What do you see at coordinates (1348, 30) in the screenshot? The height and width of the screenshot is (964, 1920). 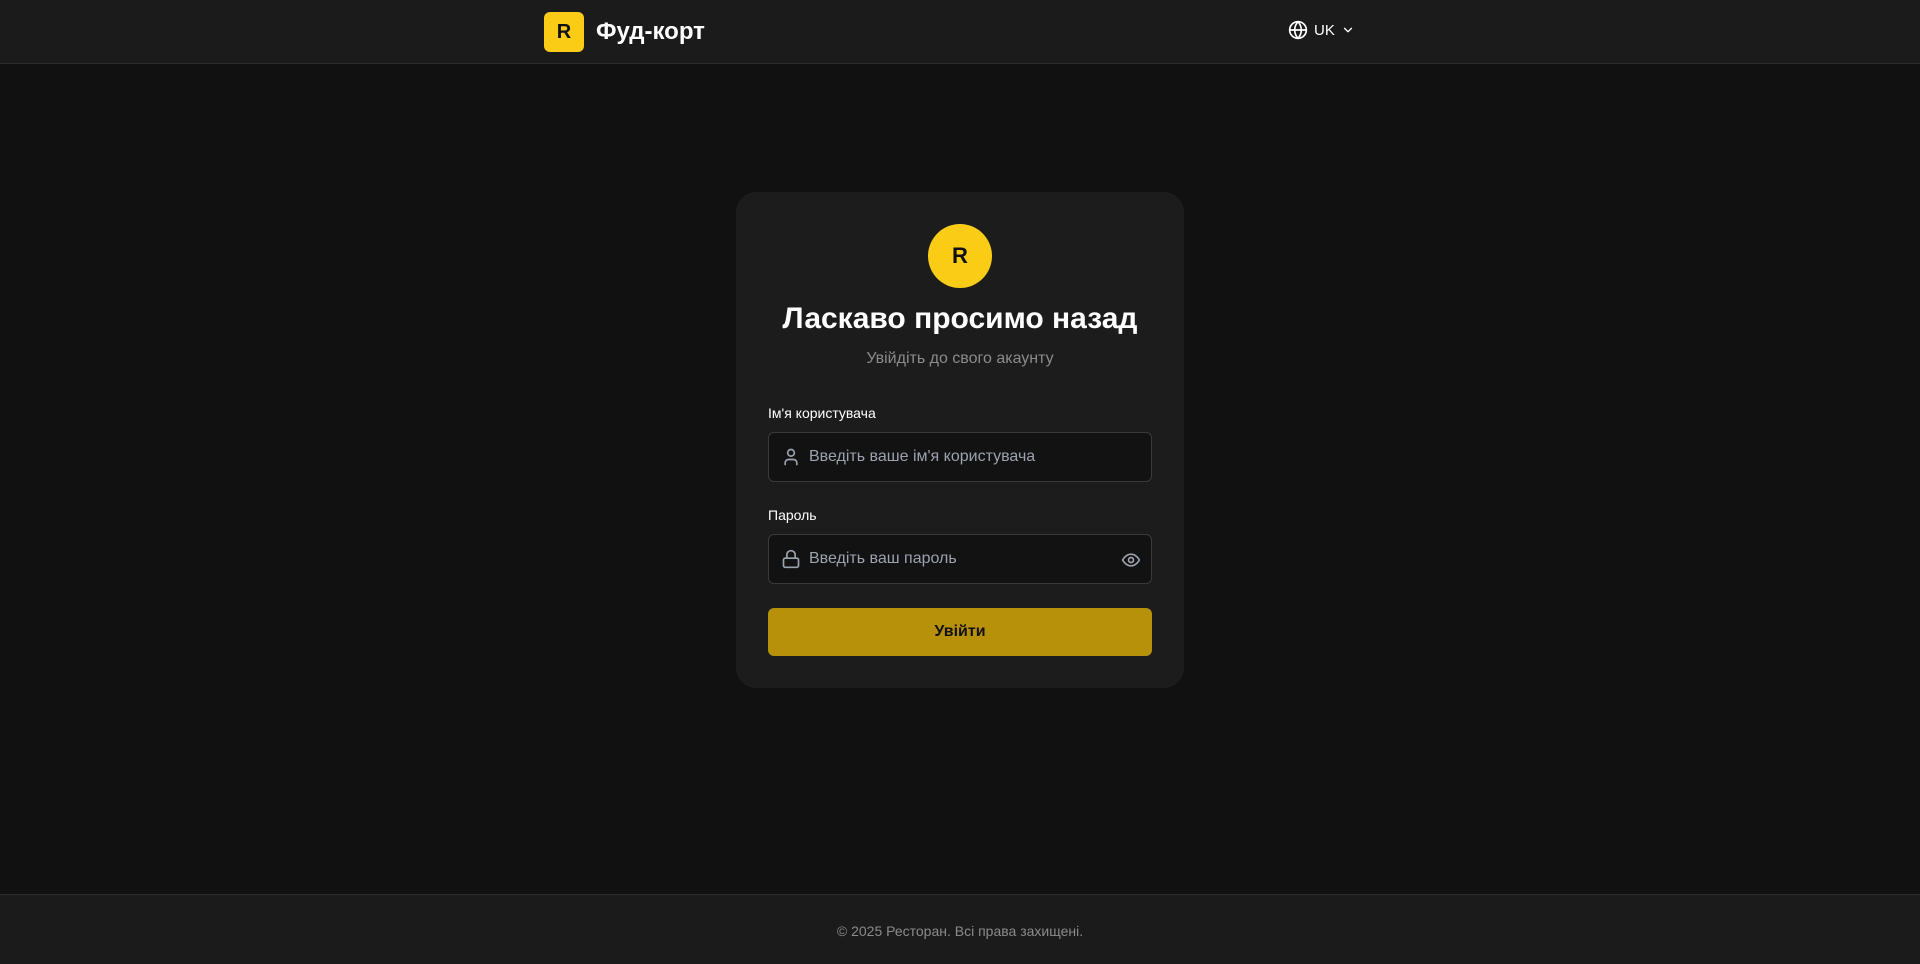 I see `chevron-down-icon` at bounding box center [1348, 30].